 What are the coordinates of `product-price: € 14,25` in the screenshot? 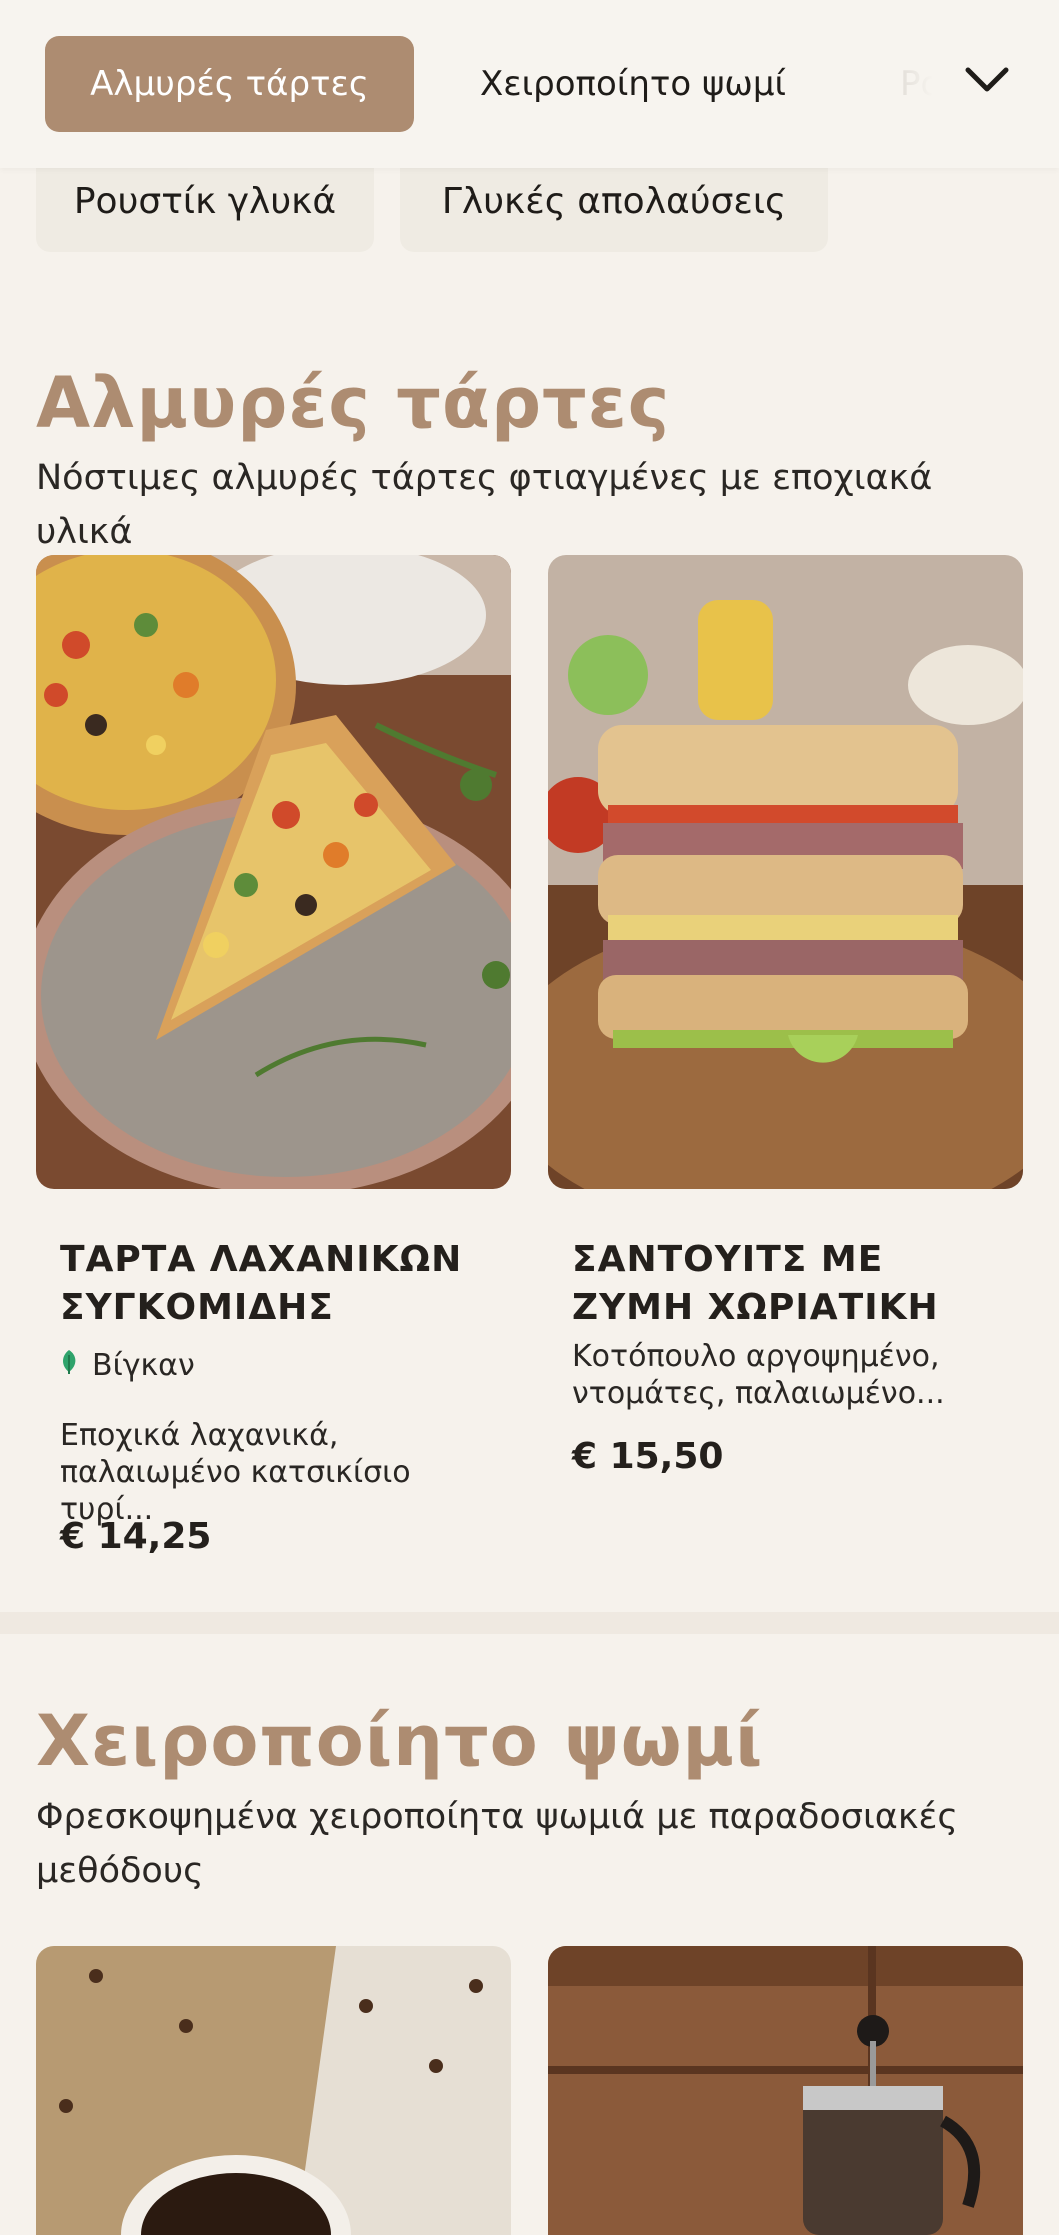 It's located at (136, 1536).